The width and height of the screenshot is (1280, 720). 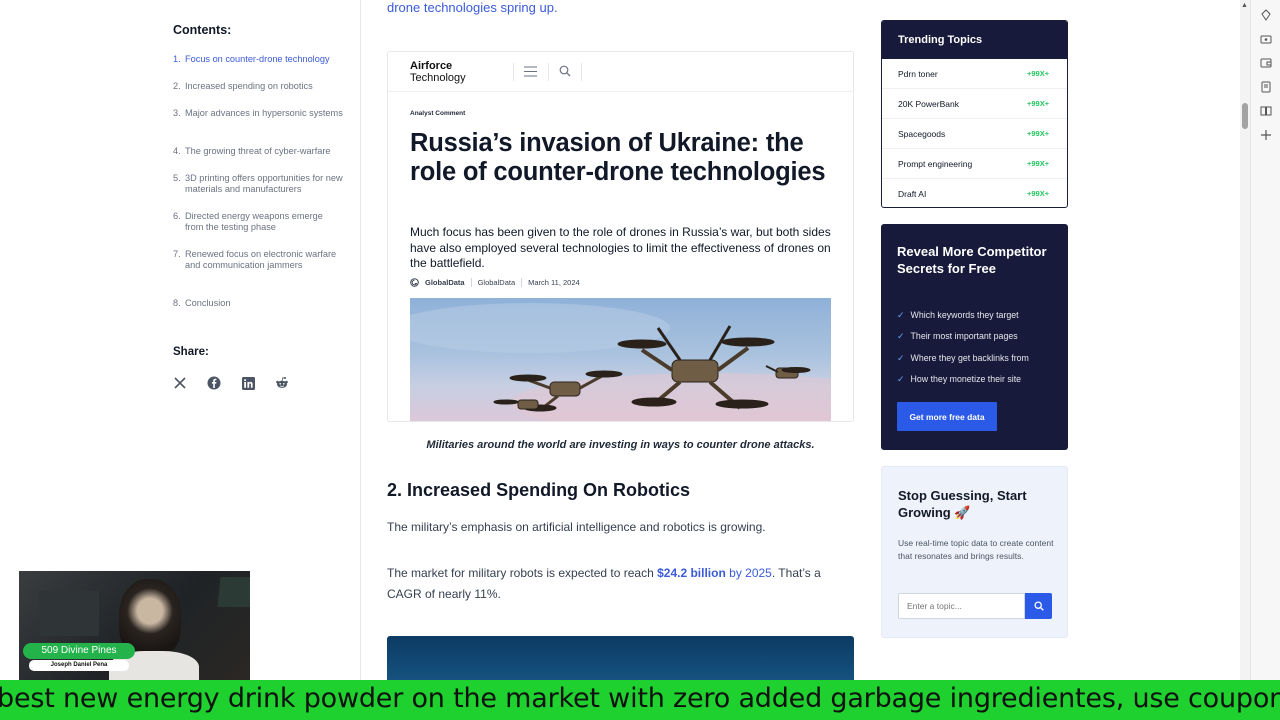 I want to click on add-tool-icon, so click(x=1266, y=135).